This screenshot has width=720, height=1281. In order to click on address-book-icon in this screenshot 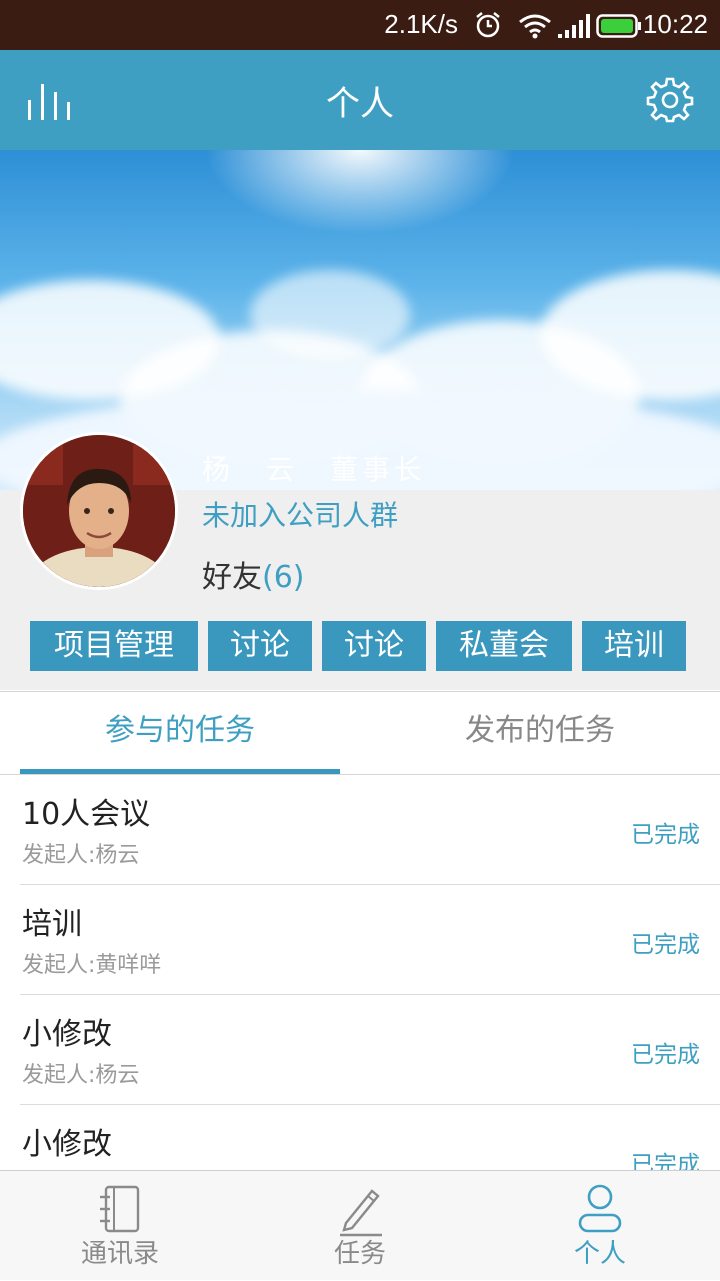, I will do `click(120, 1209)`.